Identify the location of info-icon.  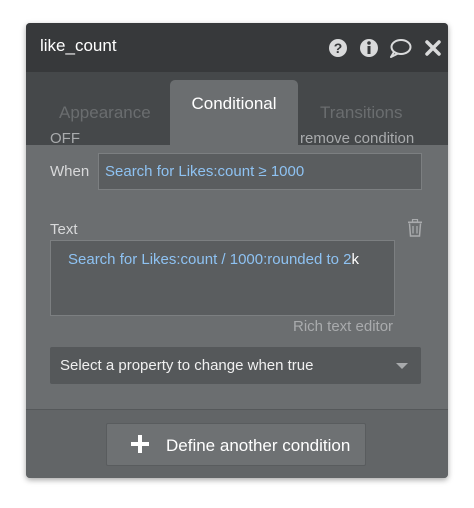
(369, 48).